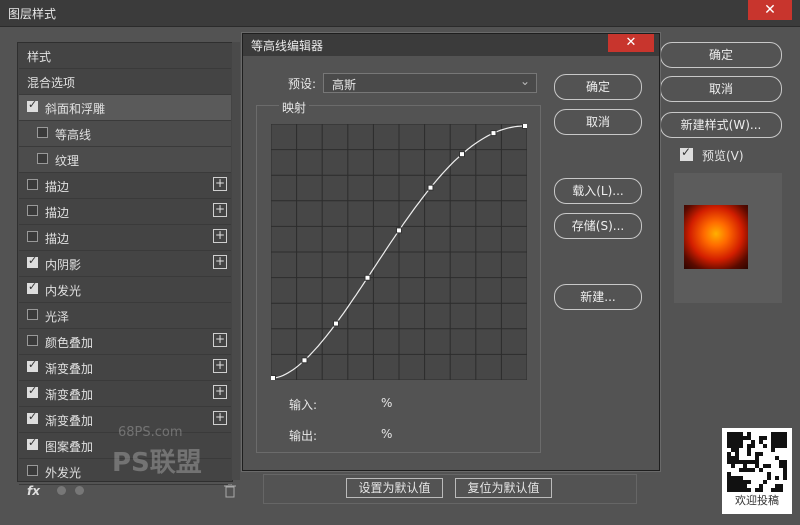 The width and height of the screenshot is (800, 525). I want to click on preview-checkbox: ✓, so click(686, 153).